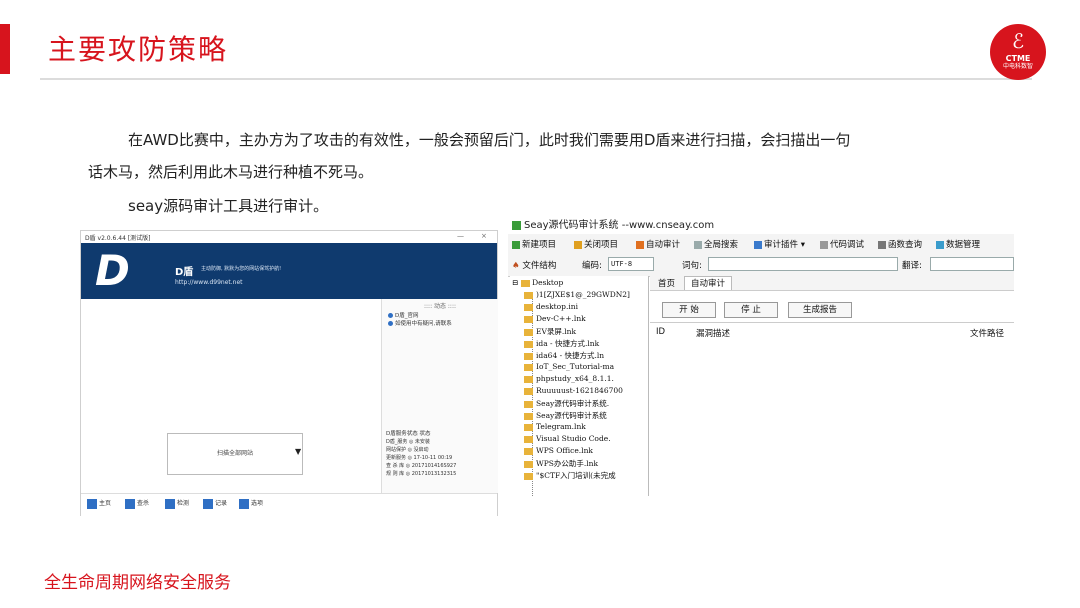 This screenshot has width=1080, height=608. I want to click on tree-item: "$CTF入门培训(未完成, so click(570, 475).